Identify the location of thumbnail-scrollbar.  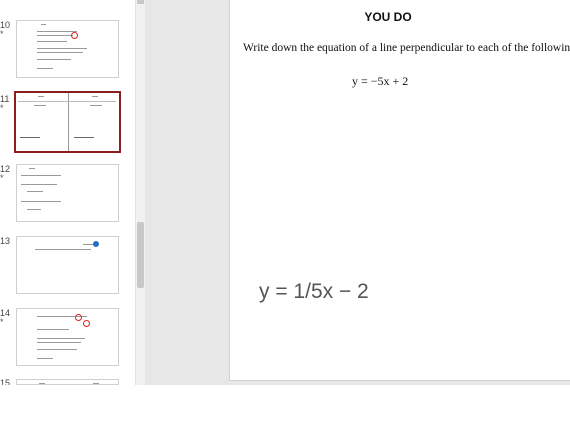
(140, 192).